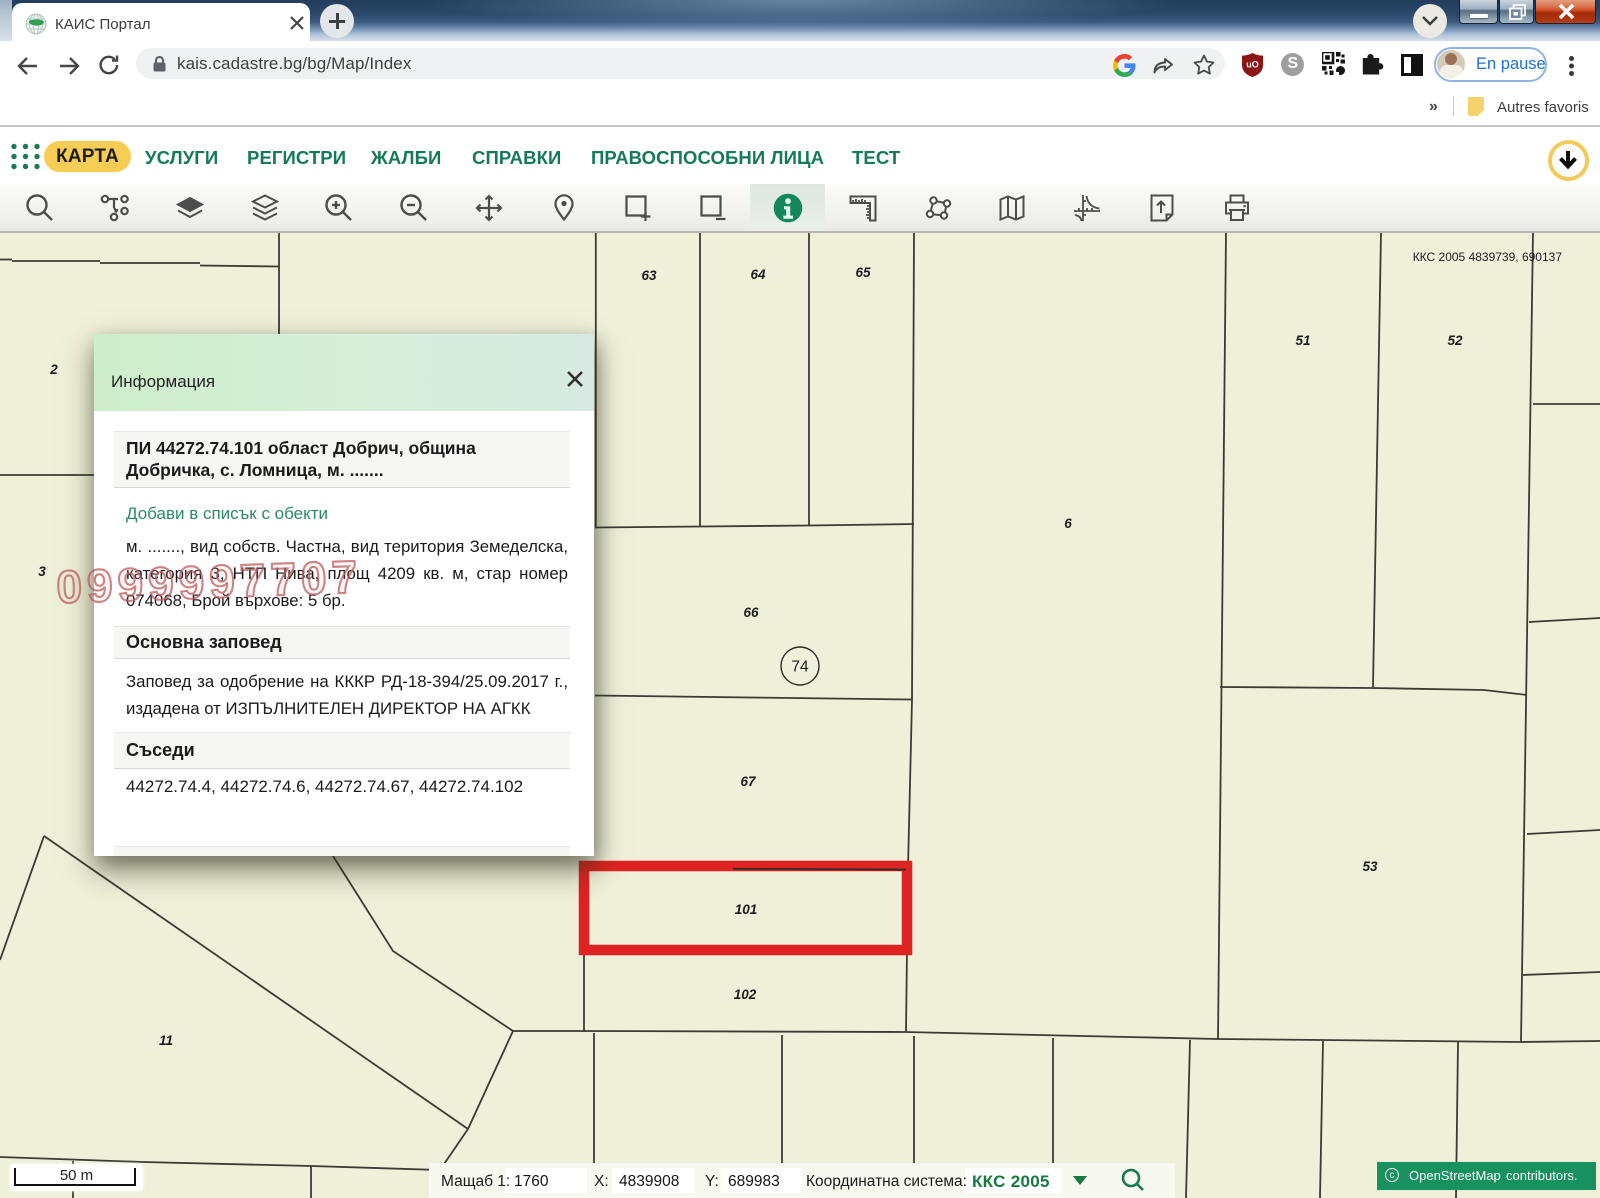 The height and width of the screenshot is (1198, 1600). I want to click on svg-text: 63, so click(649, 275).